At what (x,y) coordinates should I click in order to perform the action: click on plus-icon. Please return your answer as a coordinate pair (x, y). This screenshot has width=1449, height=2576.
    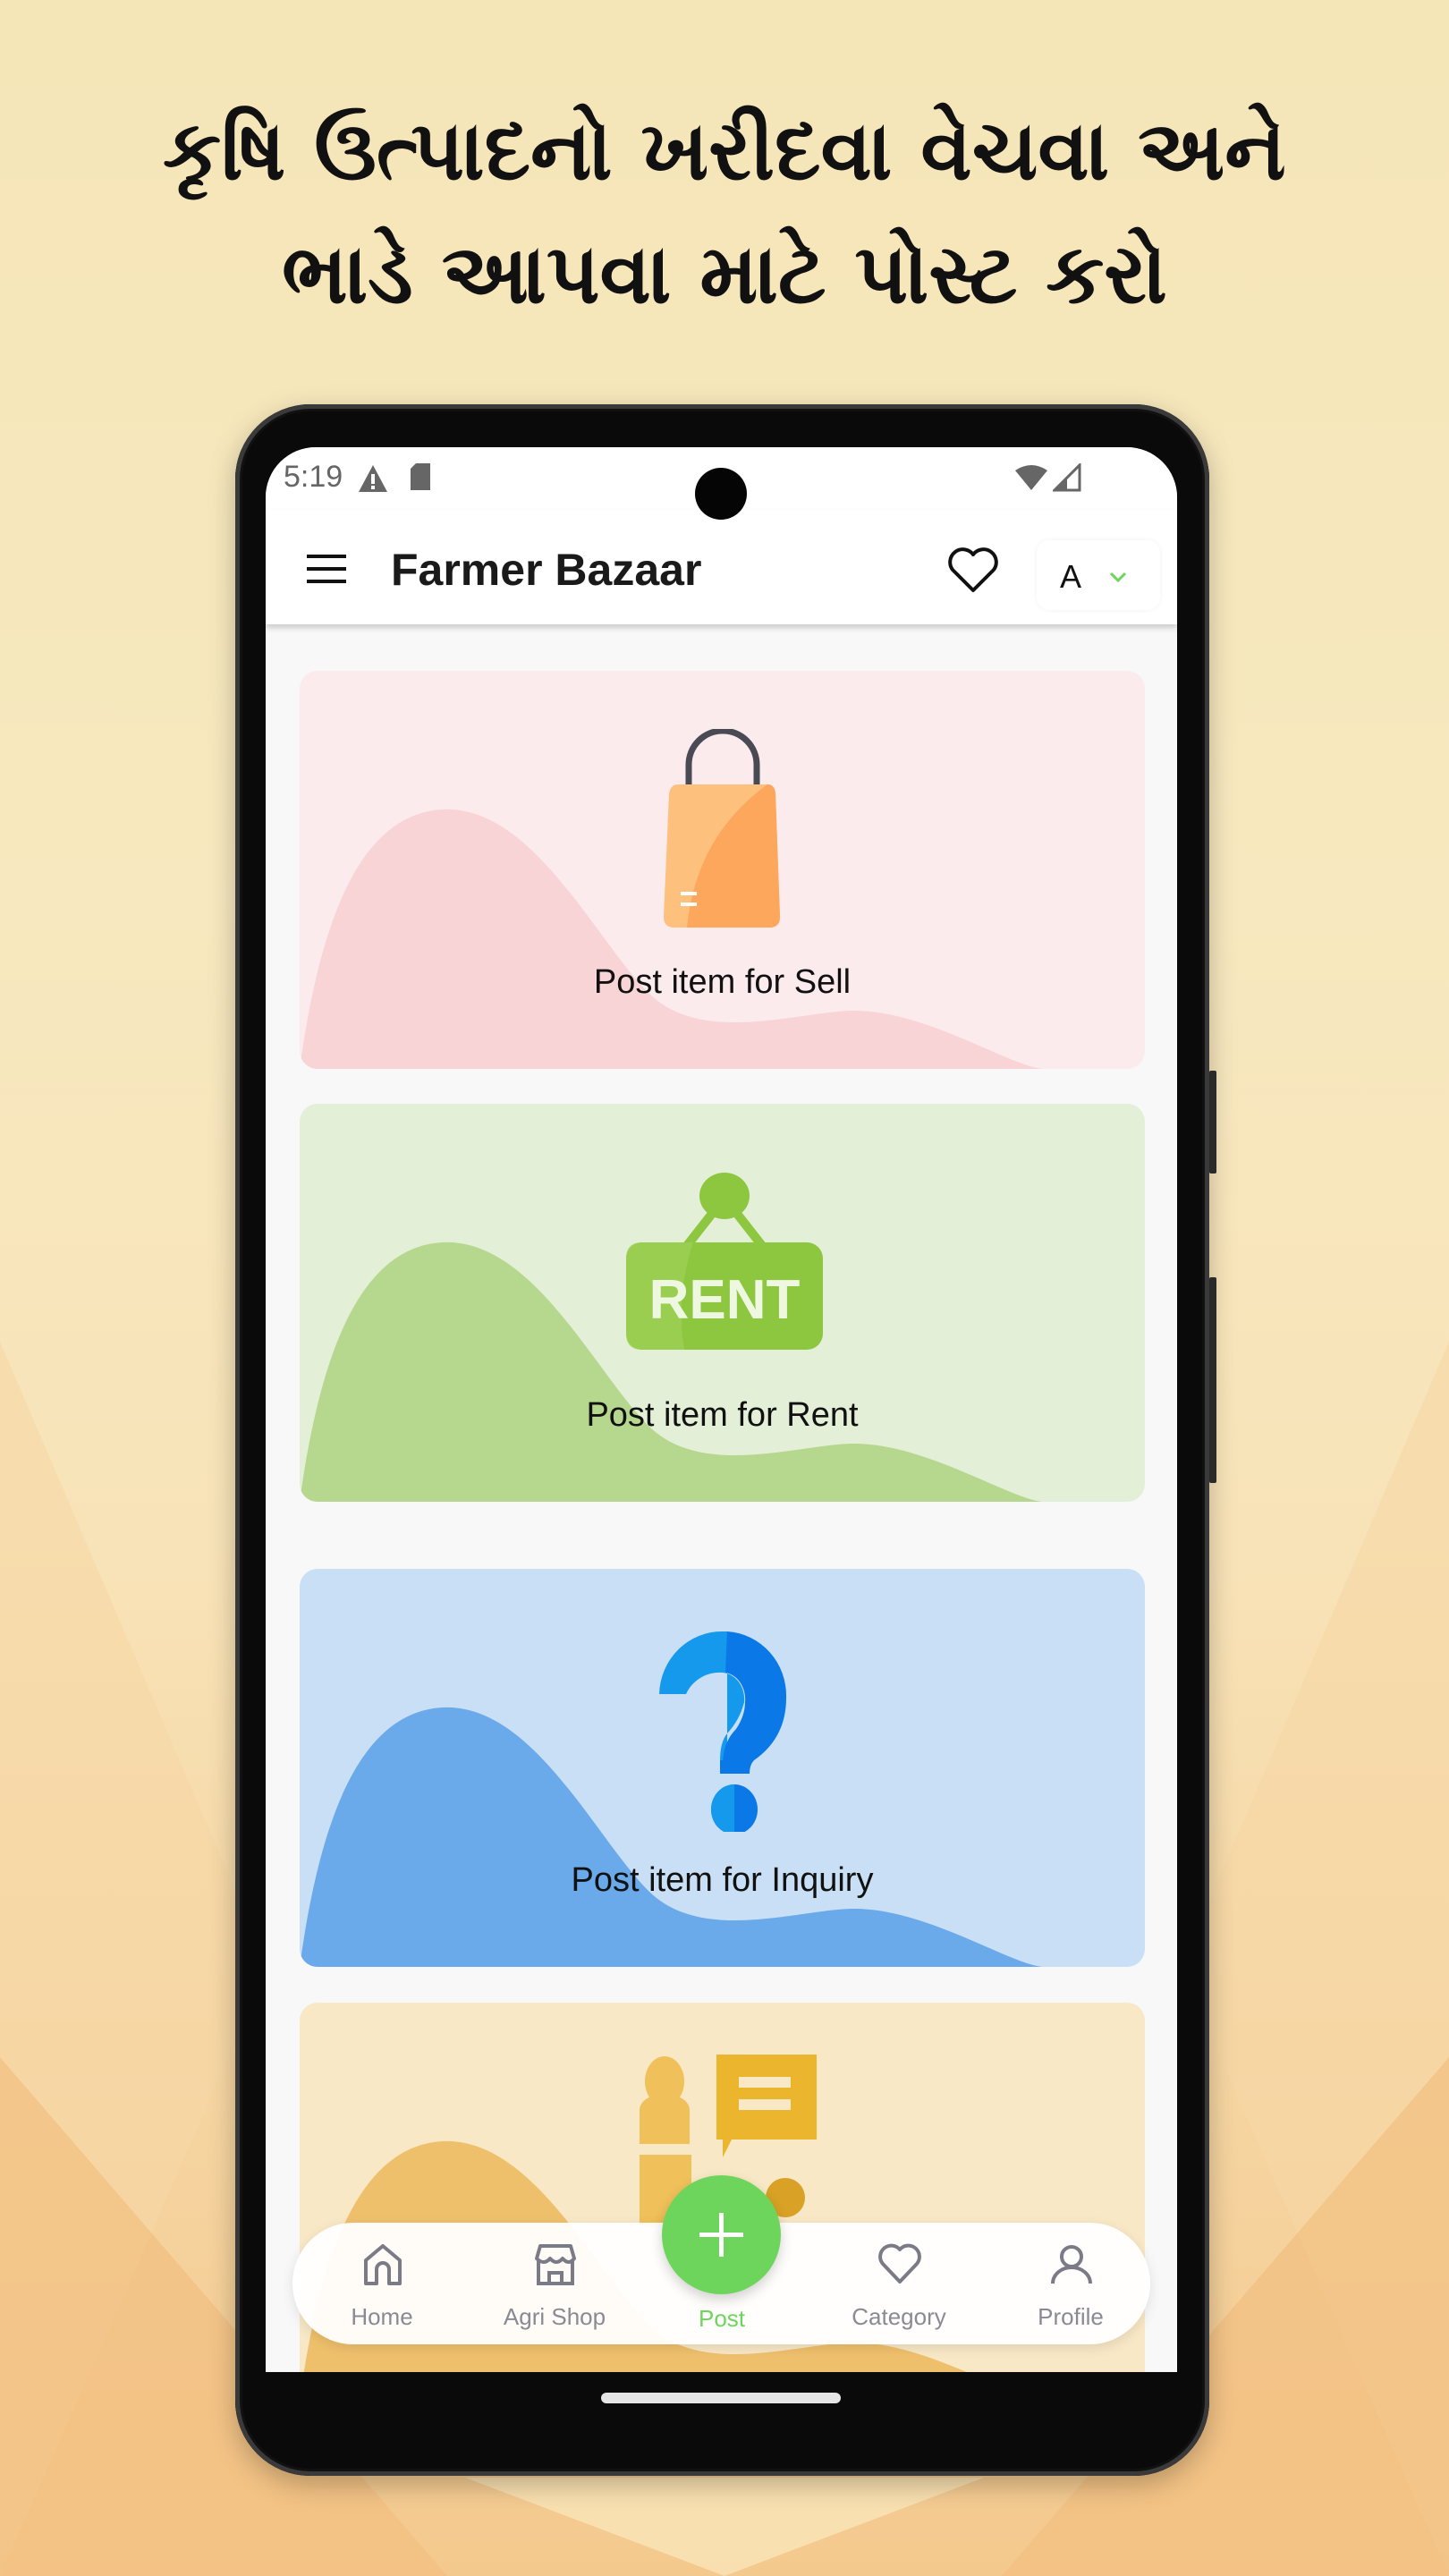
    Looking at the image, I should click on (721, 2235).